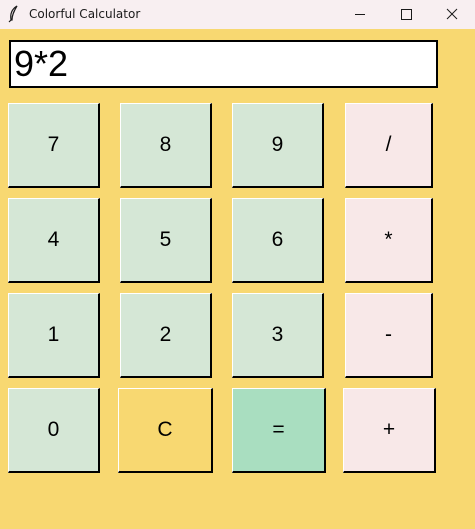 This screenshot has height=529, width=475. What do you see at coordinates (278, 145) in the screenshot?
I see `key-9-button: 9` at bounding box center [278, 145].